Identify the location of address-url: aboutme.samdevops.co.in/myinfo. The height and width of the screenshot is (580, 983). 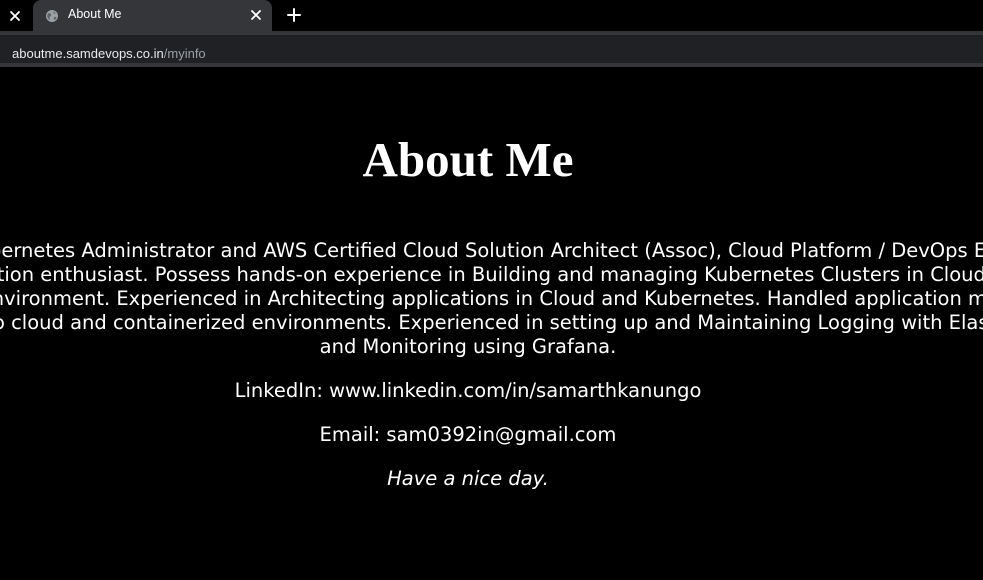
(109, 54).